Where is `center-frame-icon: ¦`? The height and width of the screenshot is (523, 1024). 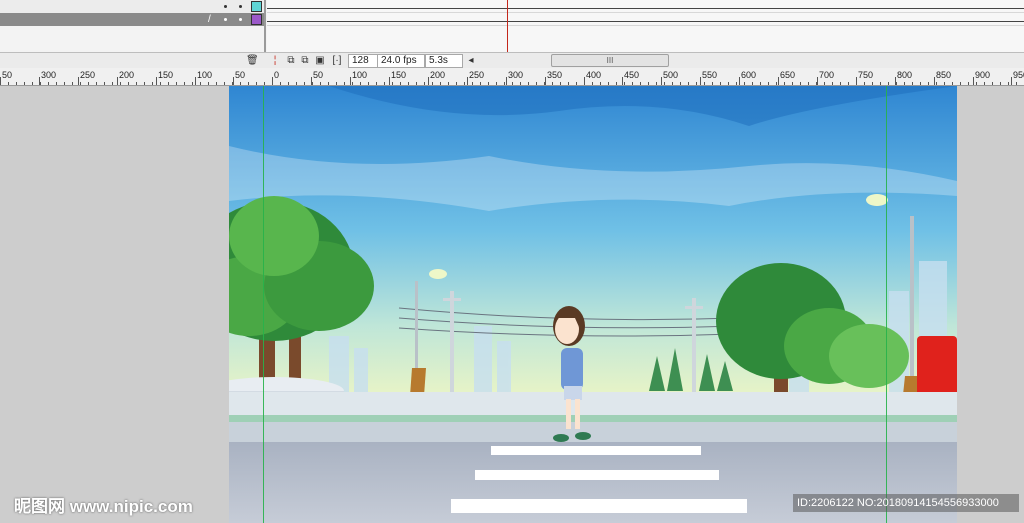
center-frame-icon: ¦ is located at coordinates (275, 60).